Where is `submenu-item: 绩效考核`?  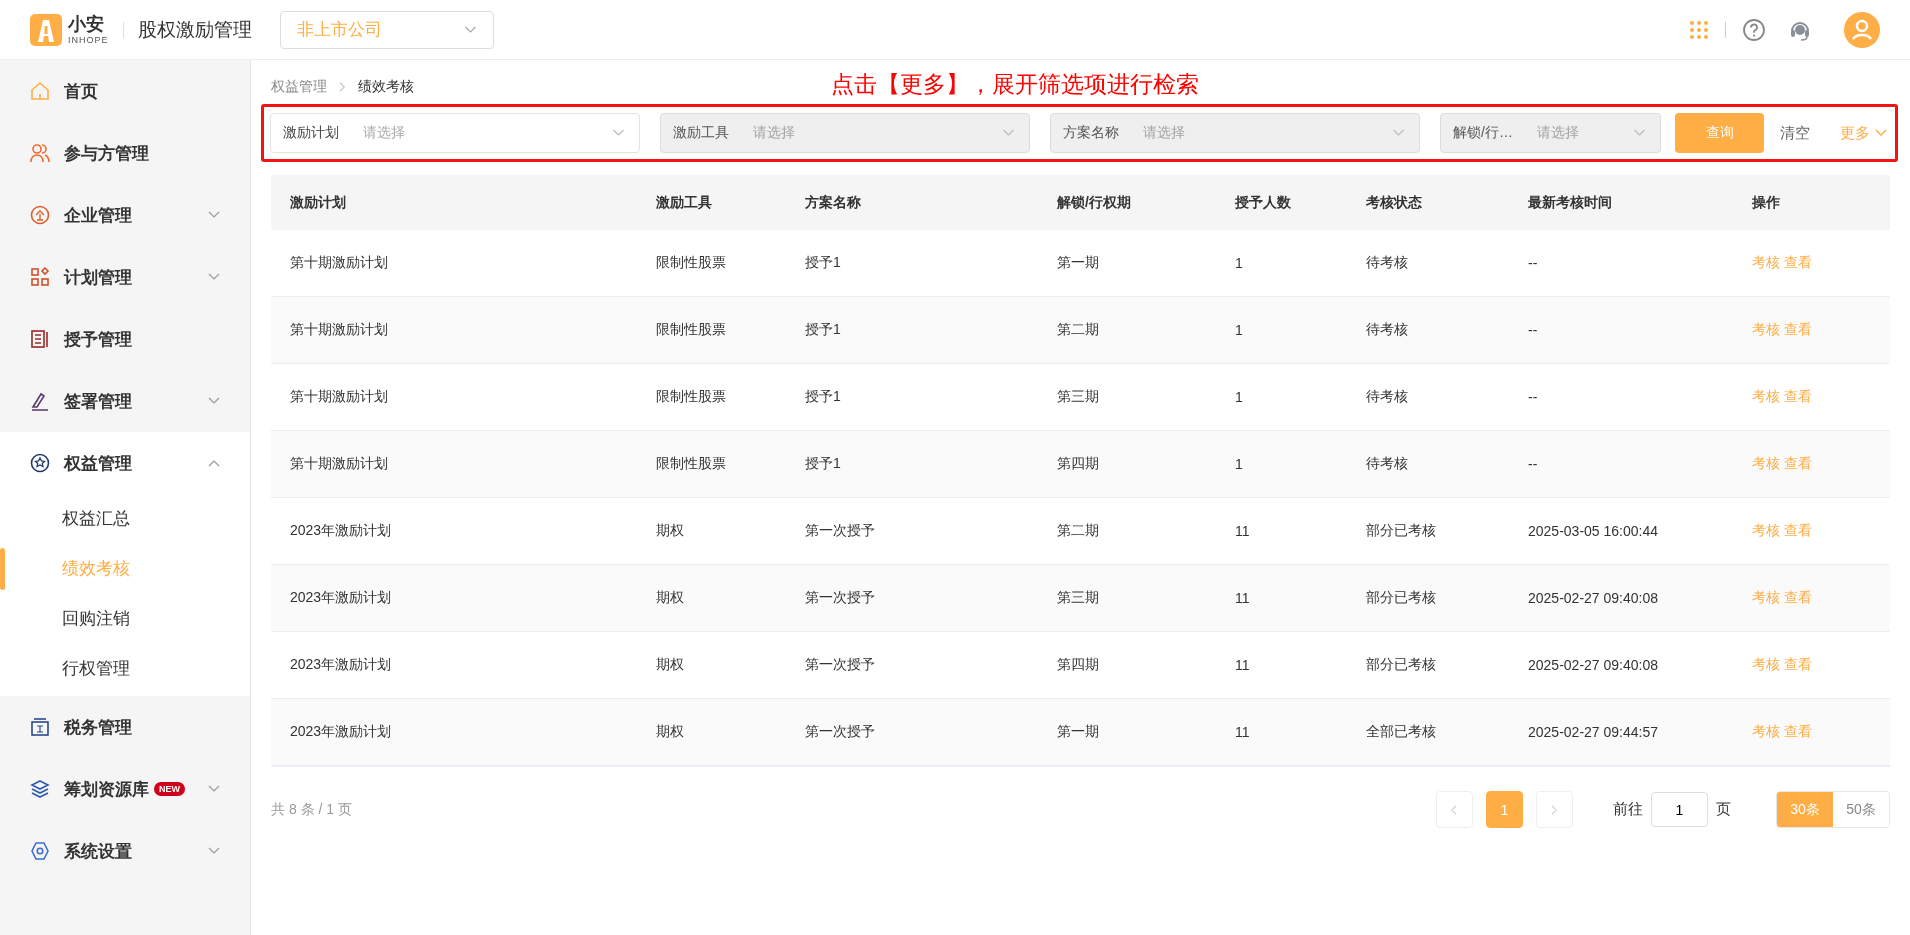
submenu-item: 绩效考核 is located at coordinates (125, 569).